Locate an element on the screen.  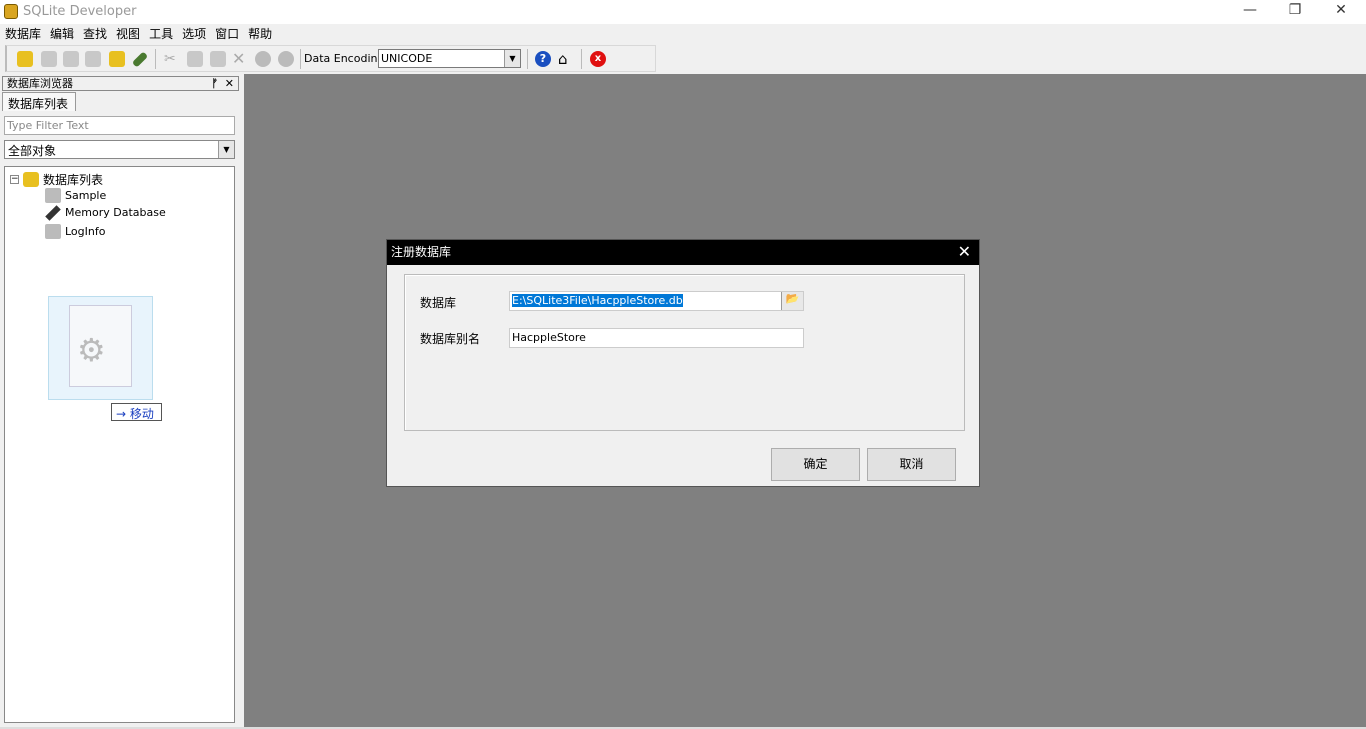
menu-window: 窗口 is located at coordinates (227, 34).